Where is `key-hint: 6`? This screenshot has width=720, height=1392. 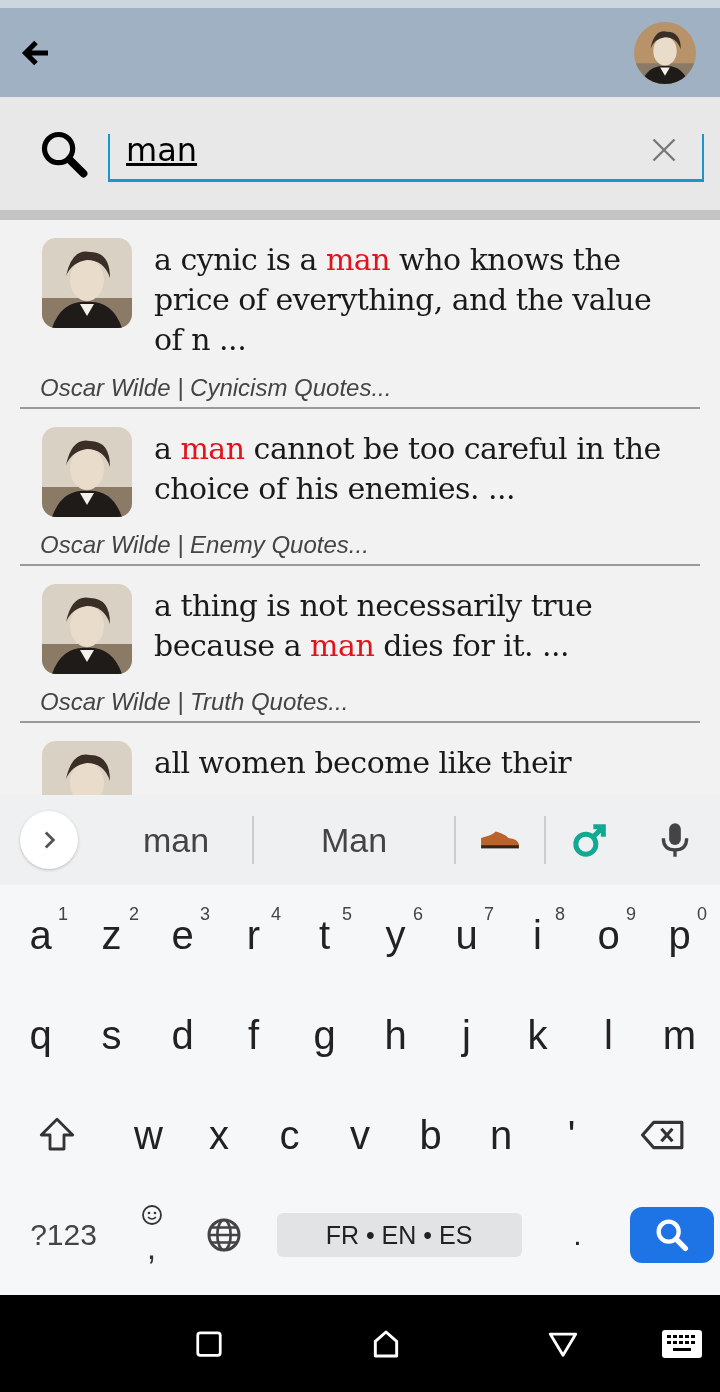
key-hint: 6 is located at coordinates (418, 914).